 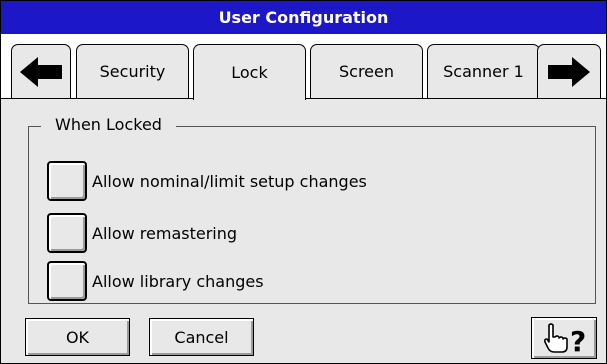 I want to click on pointing-hand-help-icon: ?, so click(x=564, y=339).